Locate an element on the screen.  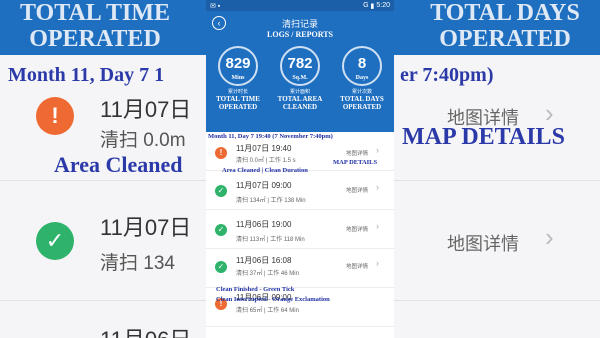
stat-label-cn: 累计时长 is located at coordinates (237, 92).